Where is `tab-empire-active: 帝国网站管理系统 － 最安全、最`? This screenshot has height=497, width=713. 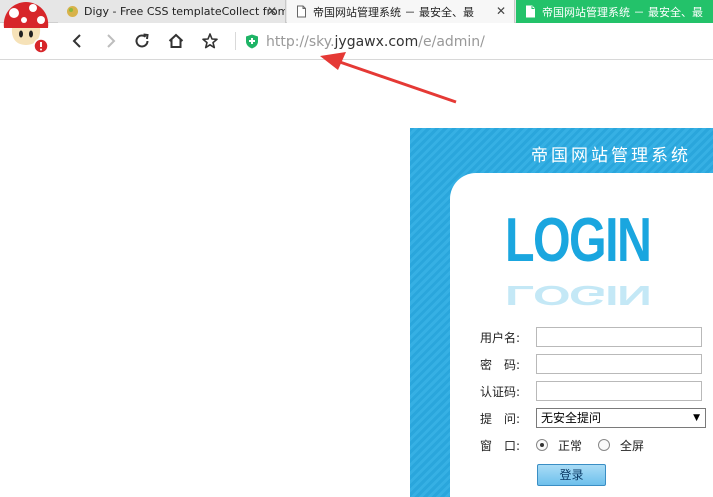
tab-empire-active: 帝国网站管理系统 － 最安全、最 is located at coordinates (614, 11).